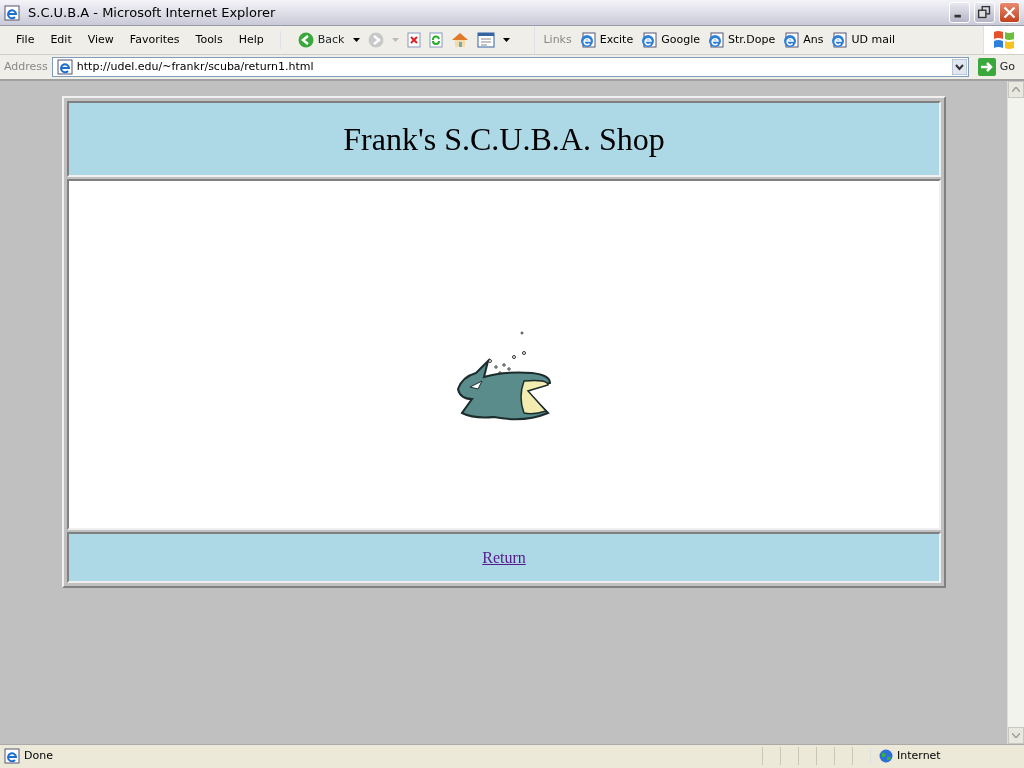 This screenshot has height=768, width=1024. I want to click on security-zone: Internet, so click(919, 755).